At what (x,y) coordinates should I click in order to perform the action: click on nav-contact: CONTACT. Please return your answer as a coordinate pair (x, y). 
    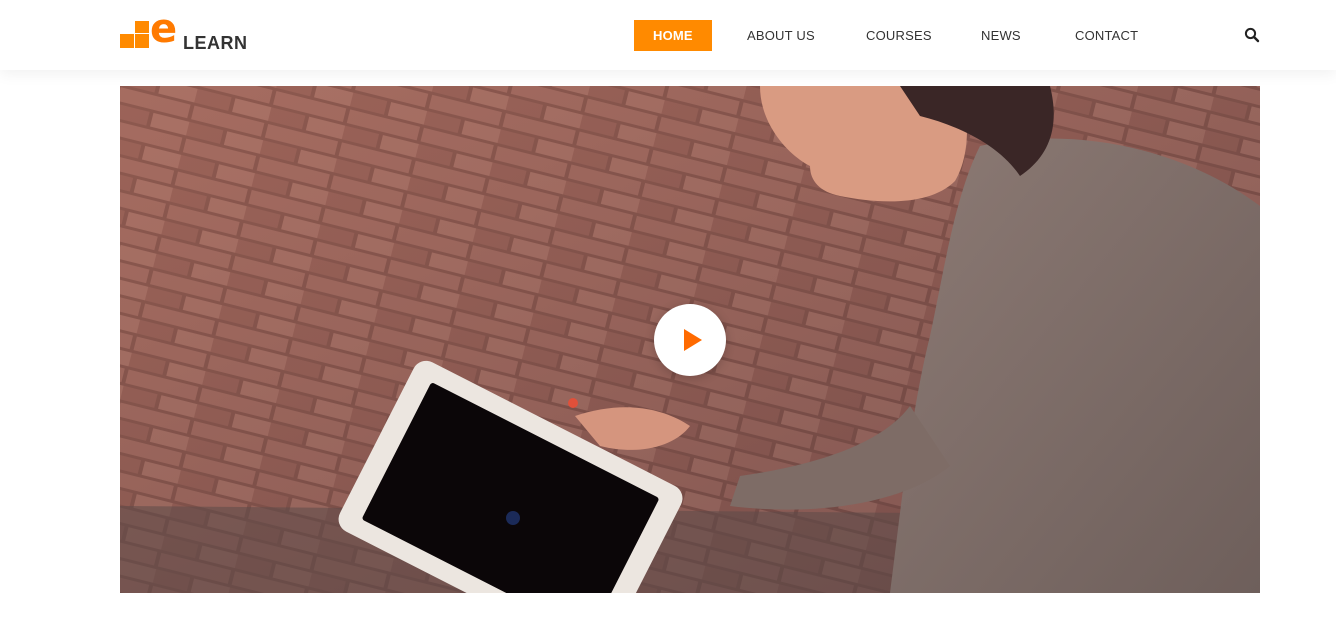
    Looking at the image, I should click on (1106, 35).